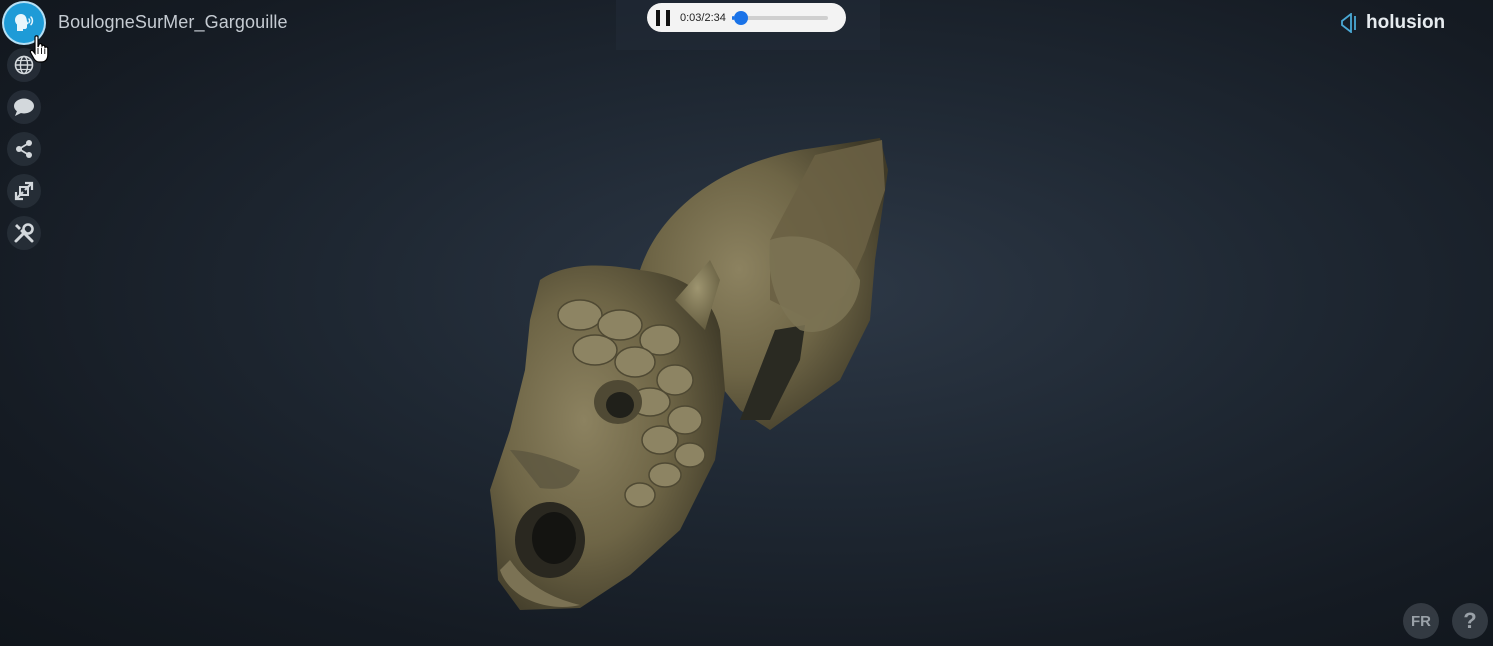 This screenshot has width=1493, height=646. I want to click on language-button: FR, so click(1421, 621).